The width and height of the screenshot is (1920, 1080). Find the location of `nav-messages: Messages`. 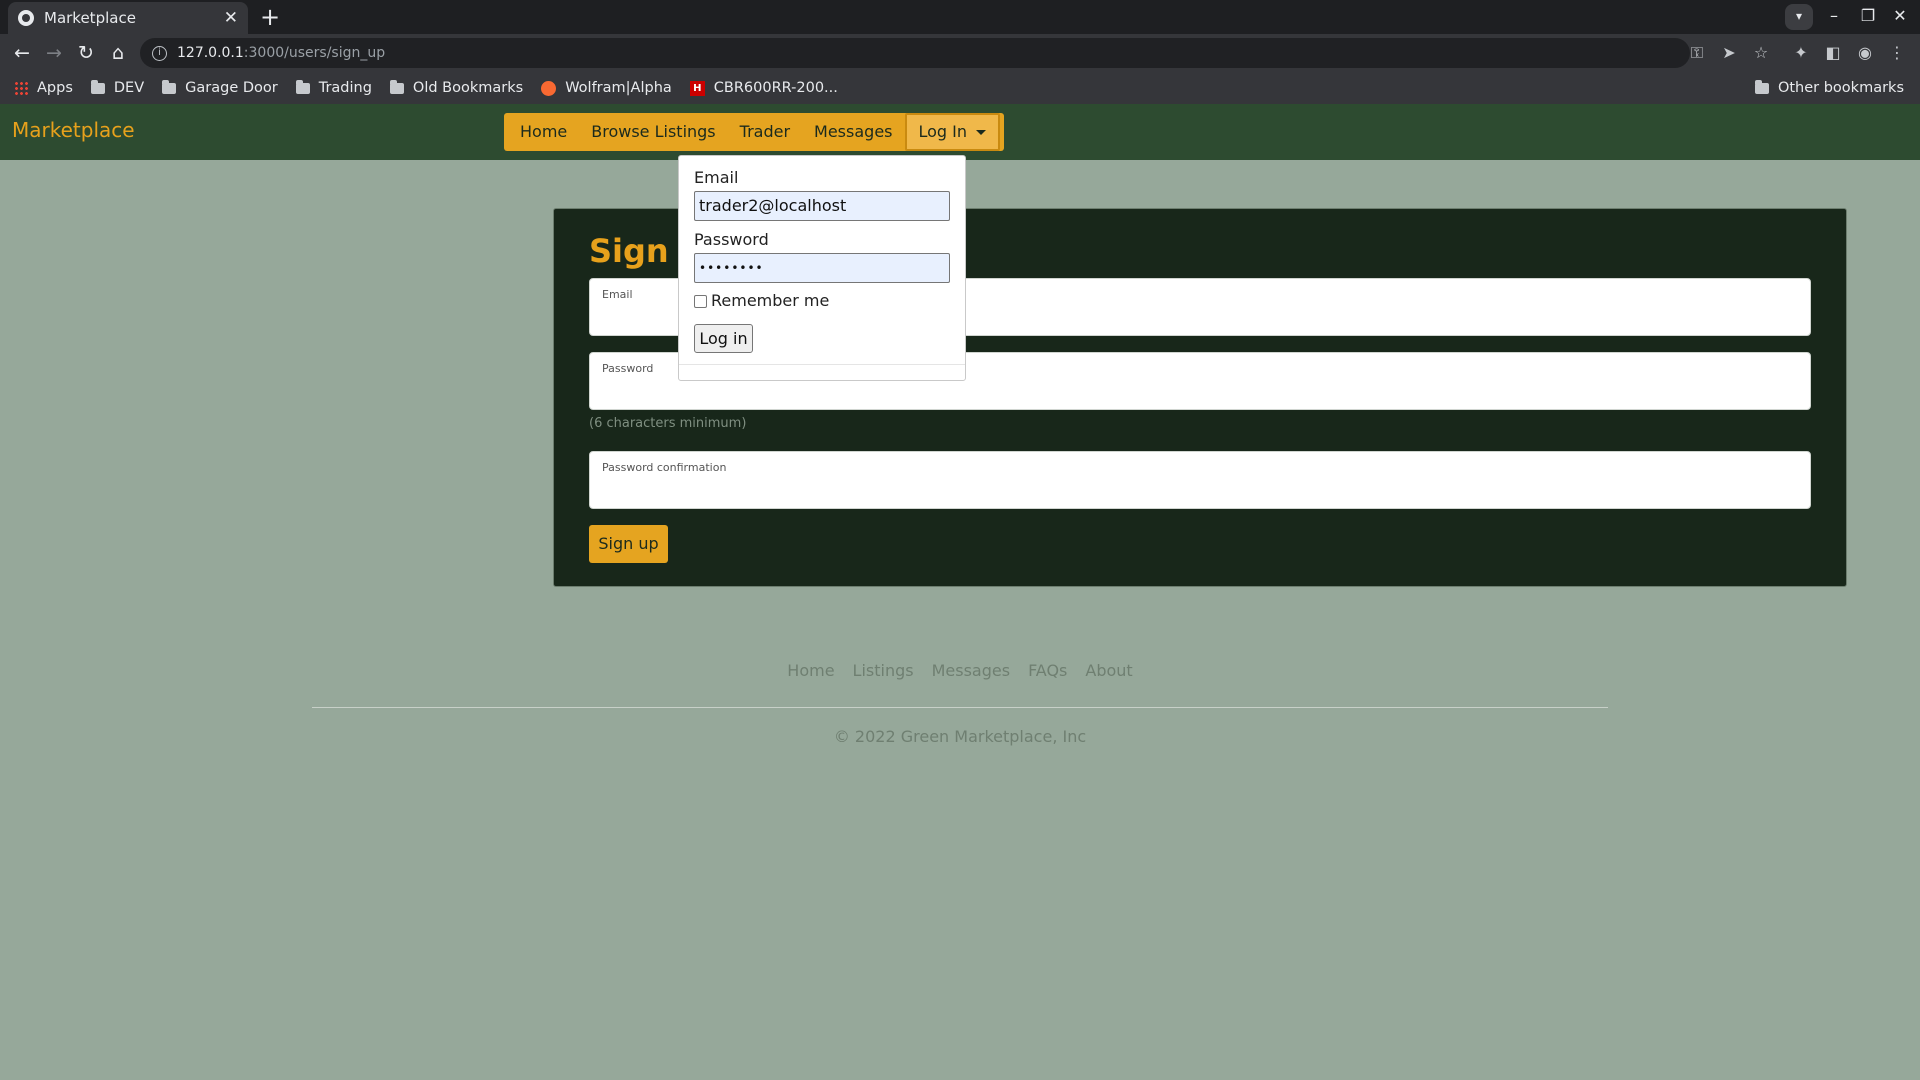

nav-messages: Messages is located at coordinates (853, 132).